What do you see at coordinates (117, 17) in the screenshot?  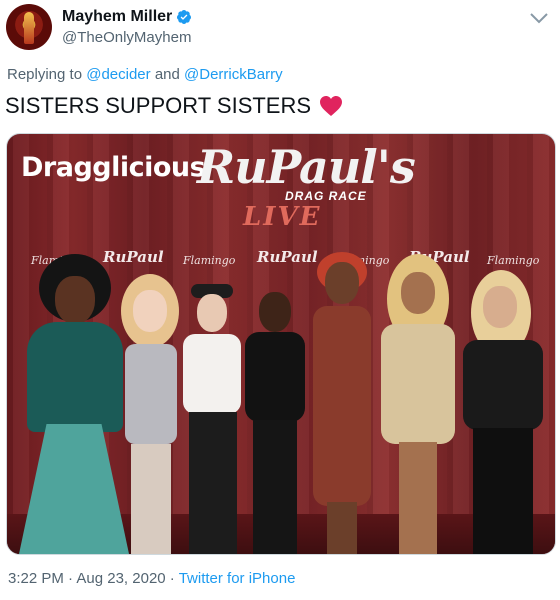 I see `display-name: Mayhem Miller` at bounding box center [117, 17].